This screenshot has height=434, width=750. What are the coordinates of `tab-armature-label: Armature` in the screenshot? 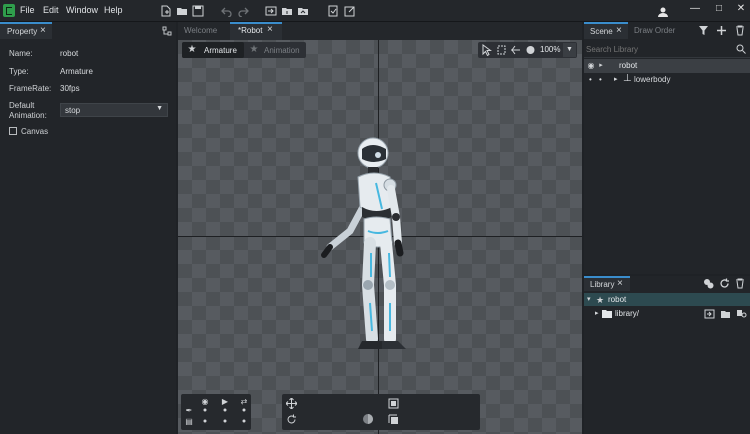 It's located at (220, 50).